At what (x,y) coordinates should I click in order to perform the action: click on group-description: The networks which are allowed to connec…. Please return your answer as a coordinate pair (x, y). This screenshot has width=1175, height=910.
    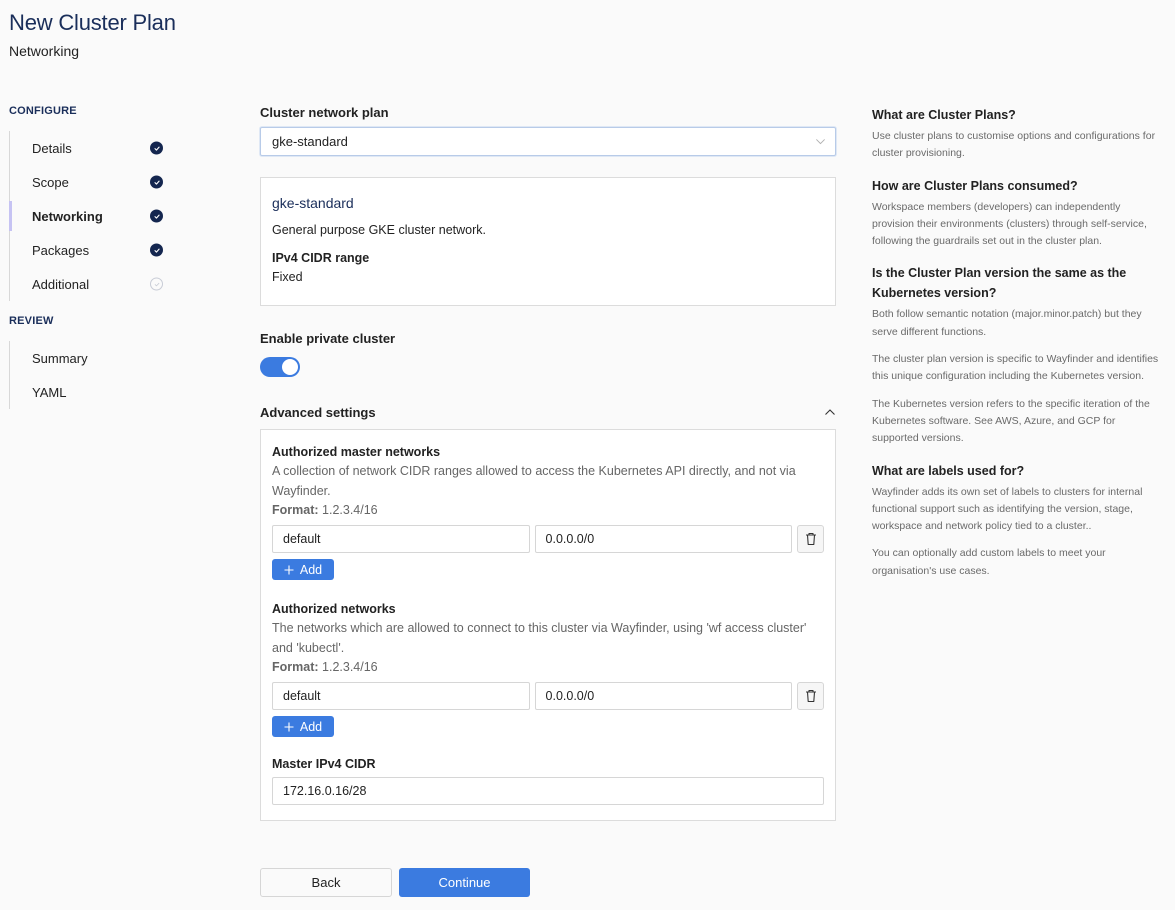
    Looking at the image, I should click on (539, 638).